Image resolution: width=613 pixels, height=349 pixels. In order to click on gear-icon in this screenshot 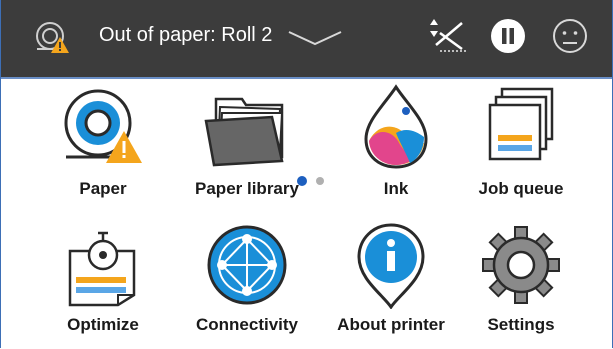, I will do `click(521, 265)`.